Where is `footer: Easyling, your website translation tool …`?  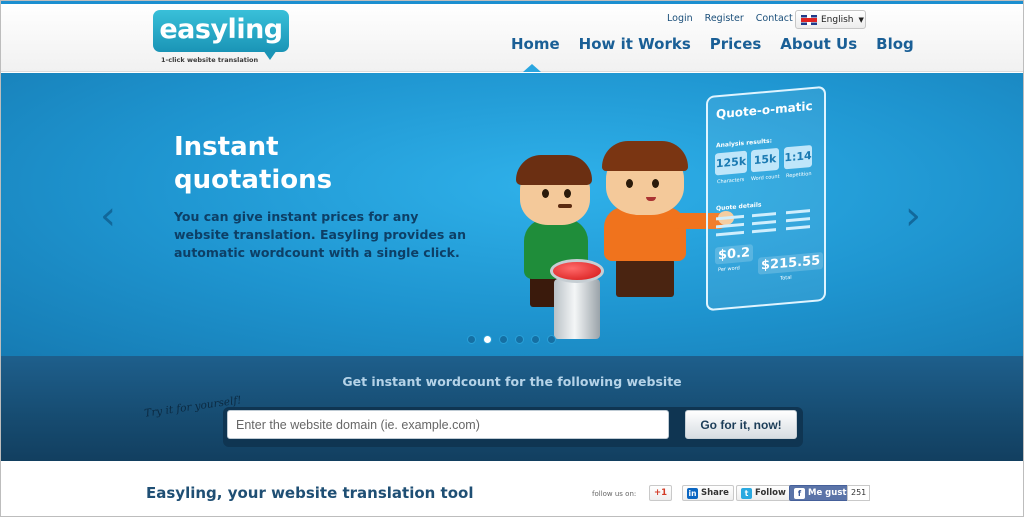
footer: Easyling, your website translation tool … is located at coordinates (512, 488).